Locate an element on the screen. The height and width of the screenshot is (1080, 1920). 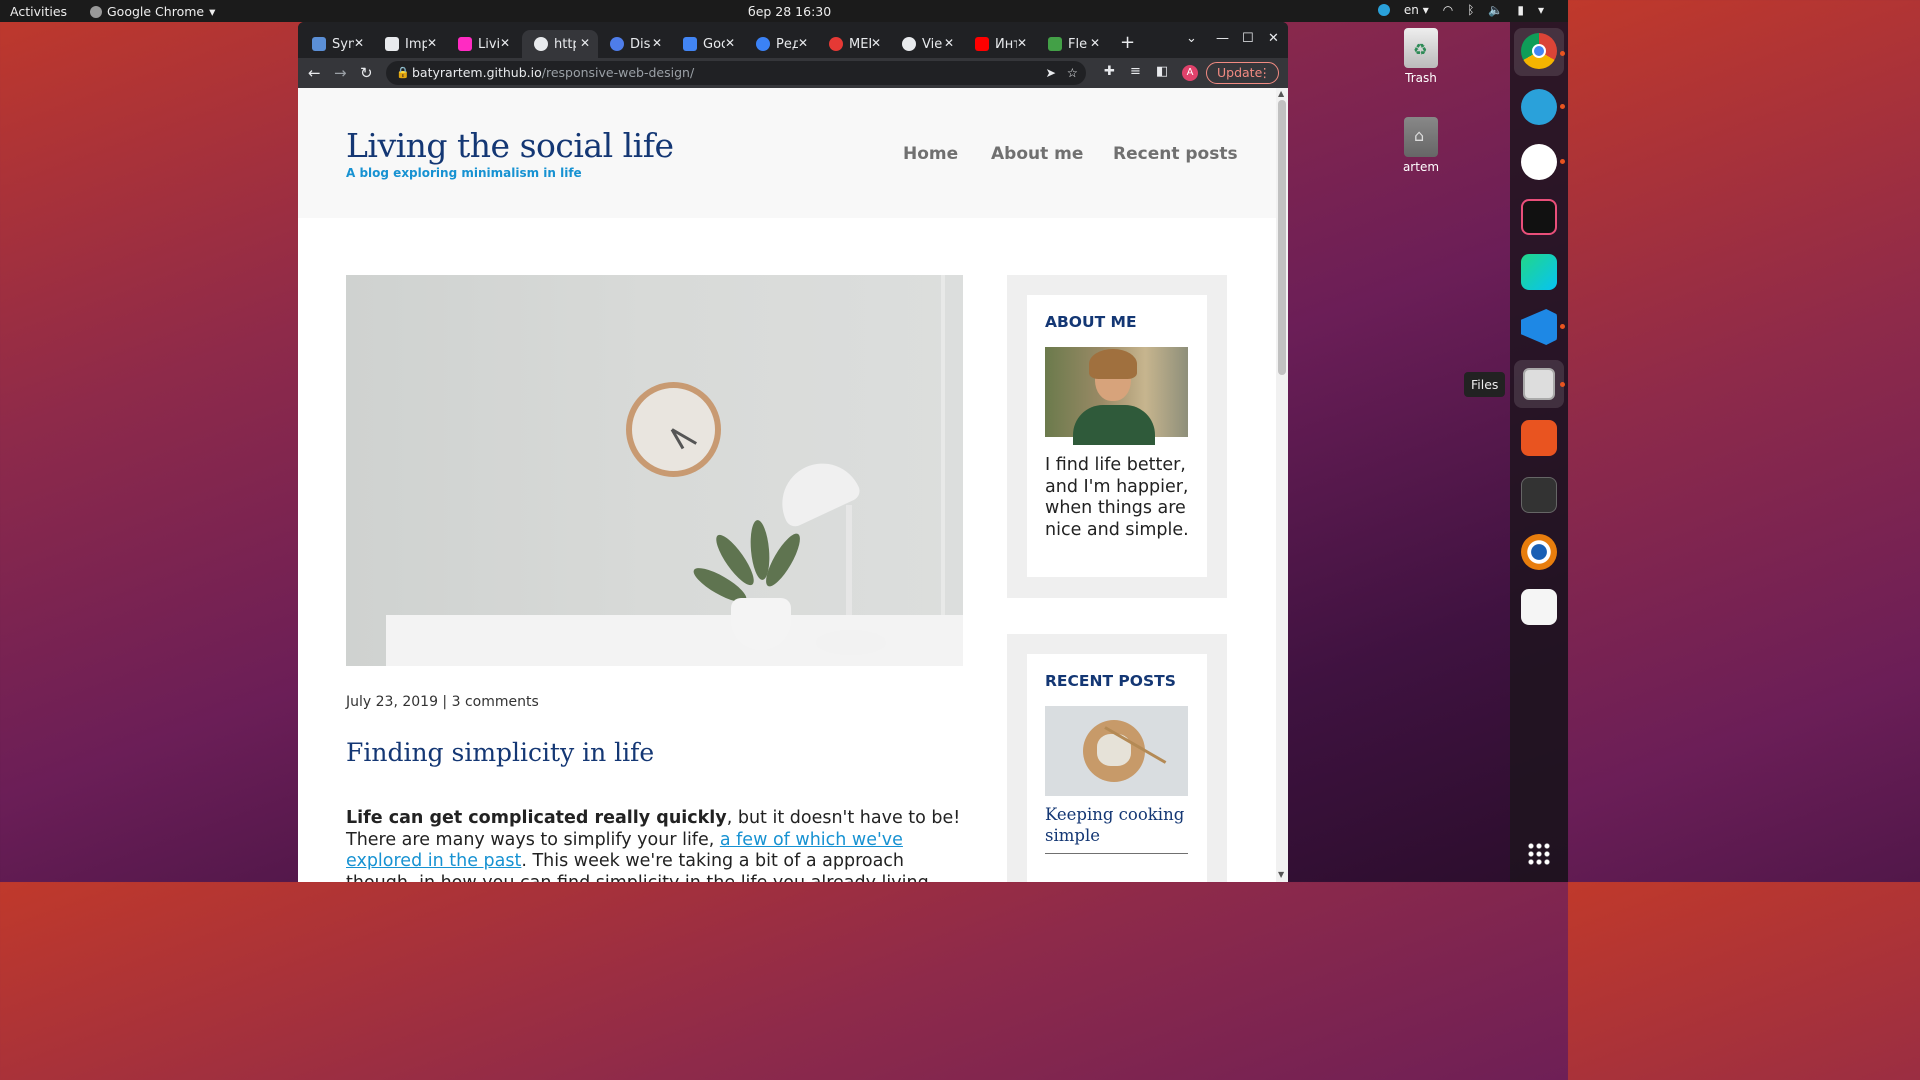
tab-8: MEI ✕ is located at coordinates (853, 44).